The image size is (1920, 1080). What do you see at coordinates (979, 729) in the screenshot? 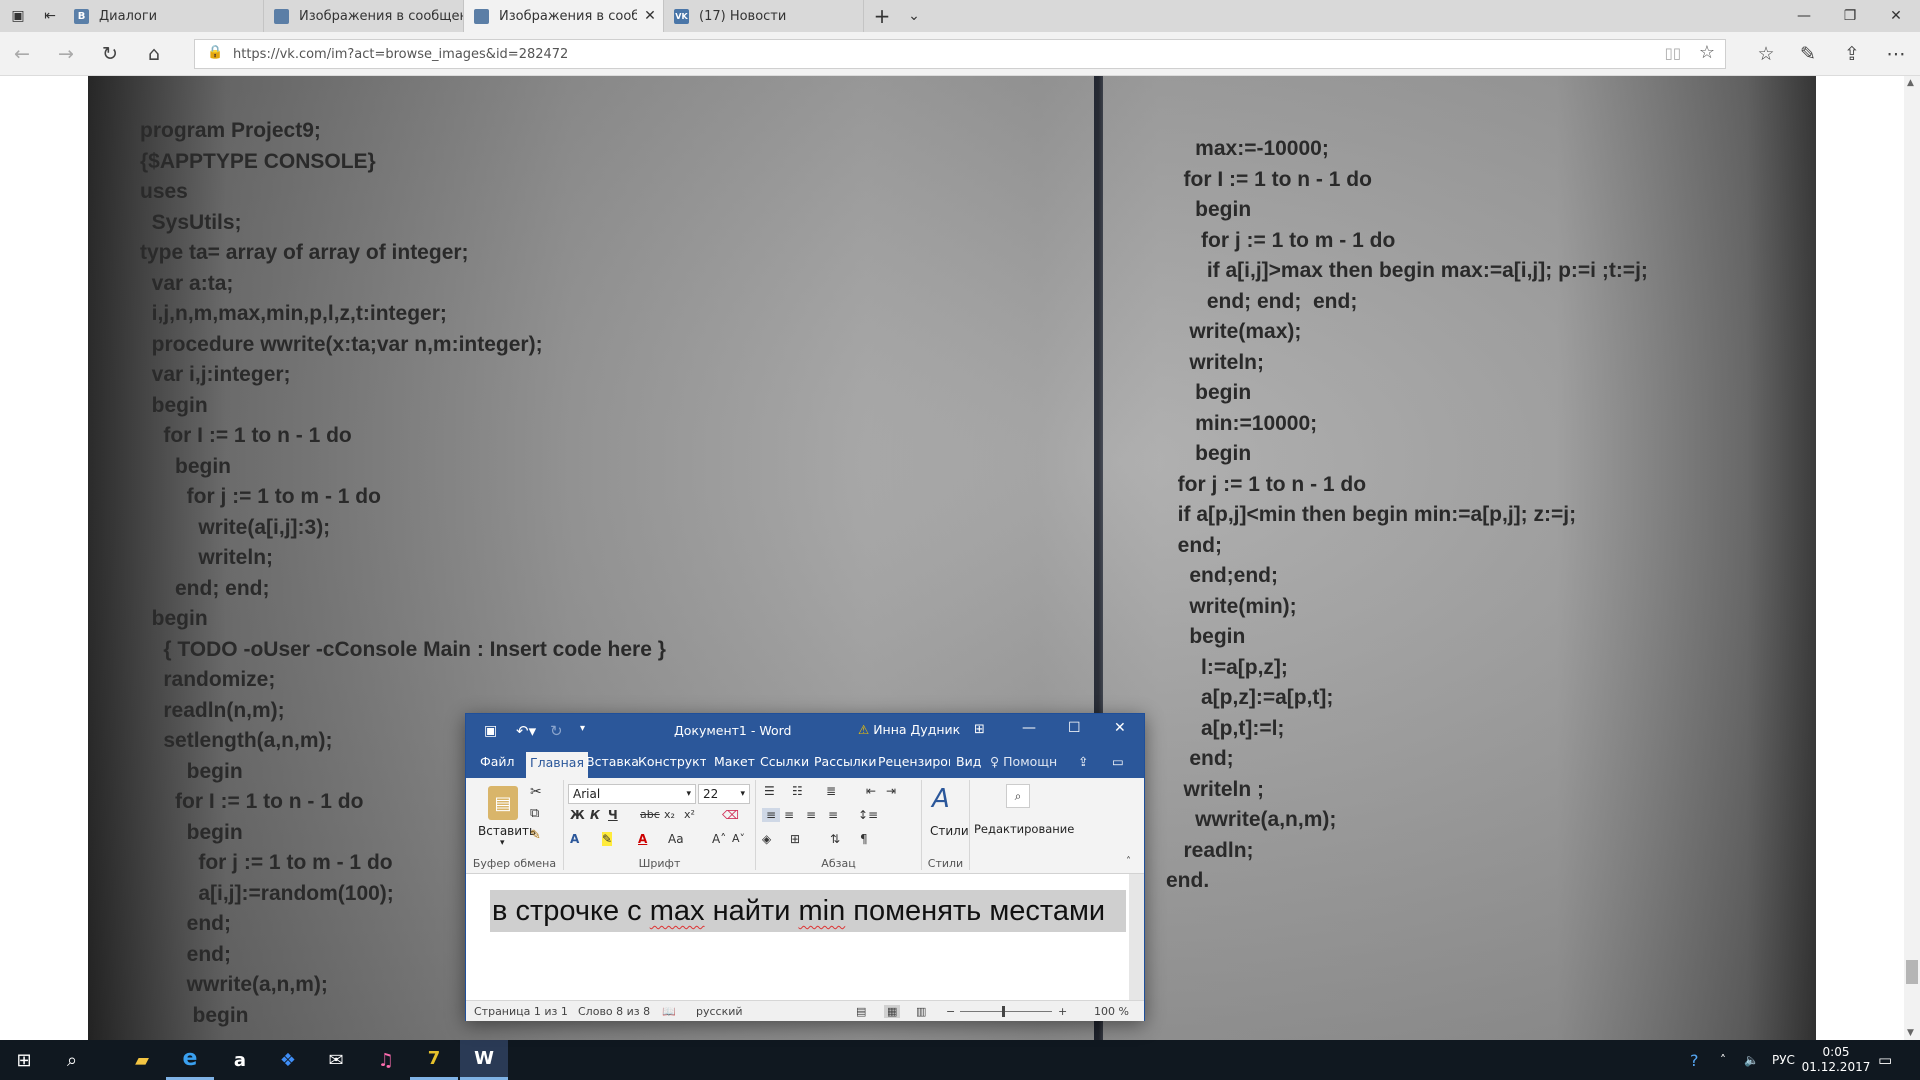
I see `ribbon-display-options-icon: ⊞` at bounding box center [979, 729].